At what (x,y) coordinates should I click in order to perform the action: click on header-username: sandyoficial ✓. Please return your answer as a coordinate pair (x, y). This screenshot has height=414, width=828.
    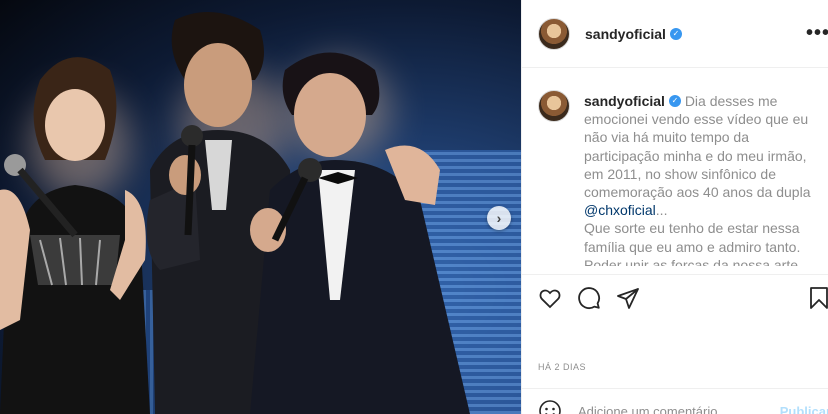
    Looking at the image, I should click on (633, 34).